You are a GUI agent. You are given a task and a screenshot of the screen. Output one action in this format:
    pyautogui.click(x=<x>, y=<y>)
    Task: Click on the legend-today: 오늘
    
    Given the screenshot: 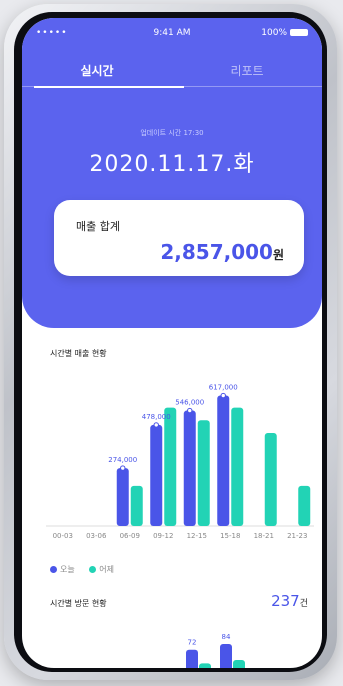 What is the action you would take?
    pyautogui.click(x=62, y=569)
    